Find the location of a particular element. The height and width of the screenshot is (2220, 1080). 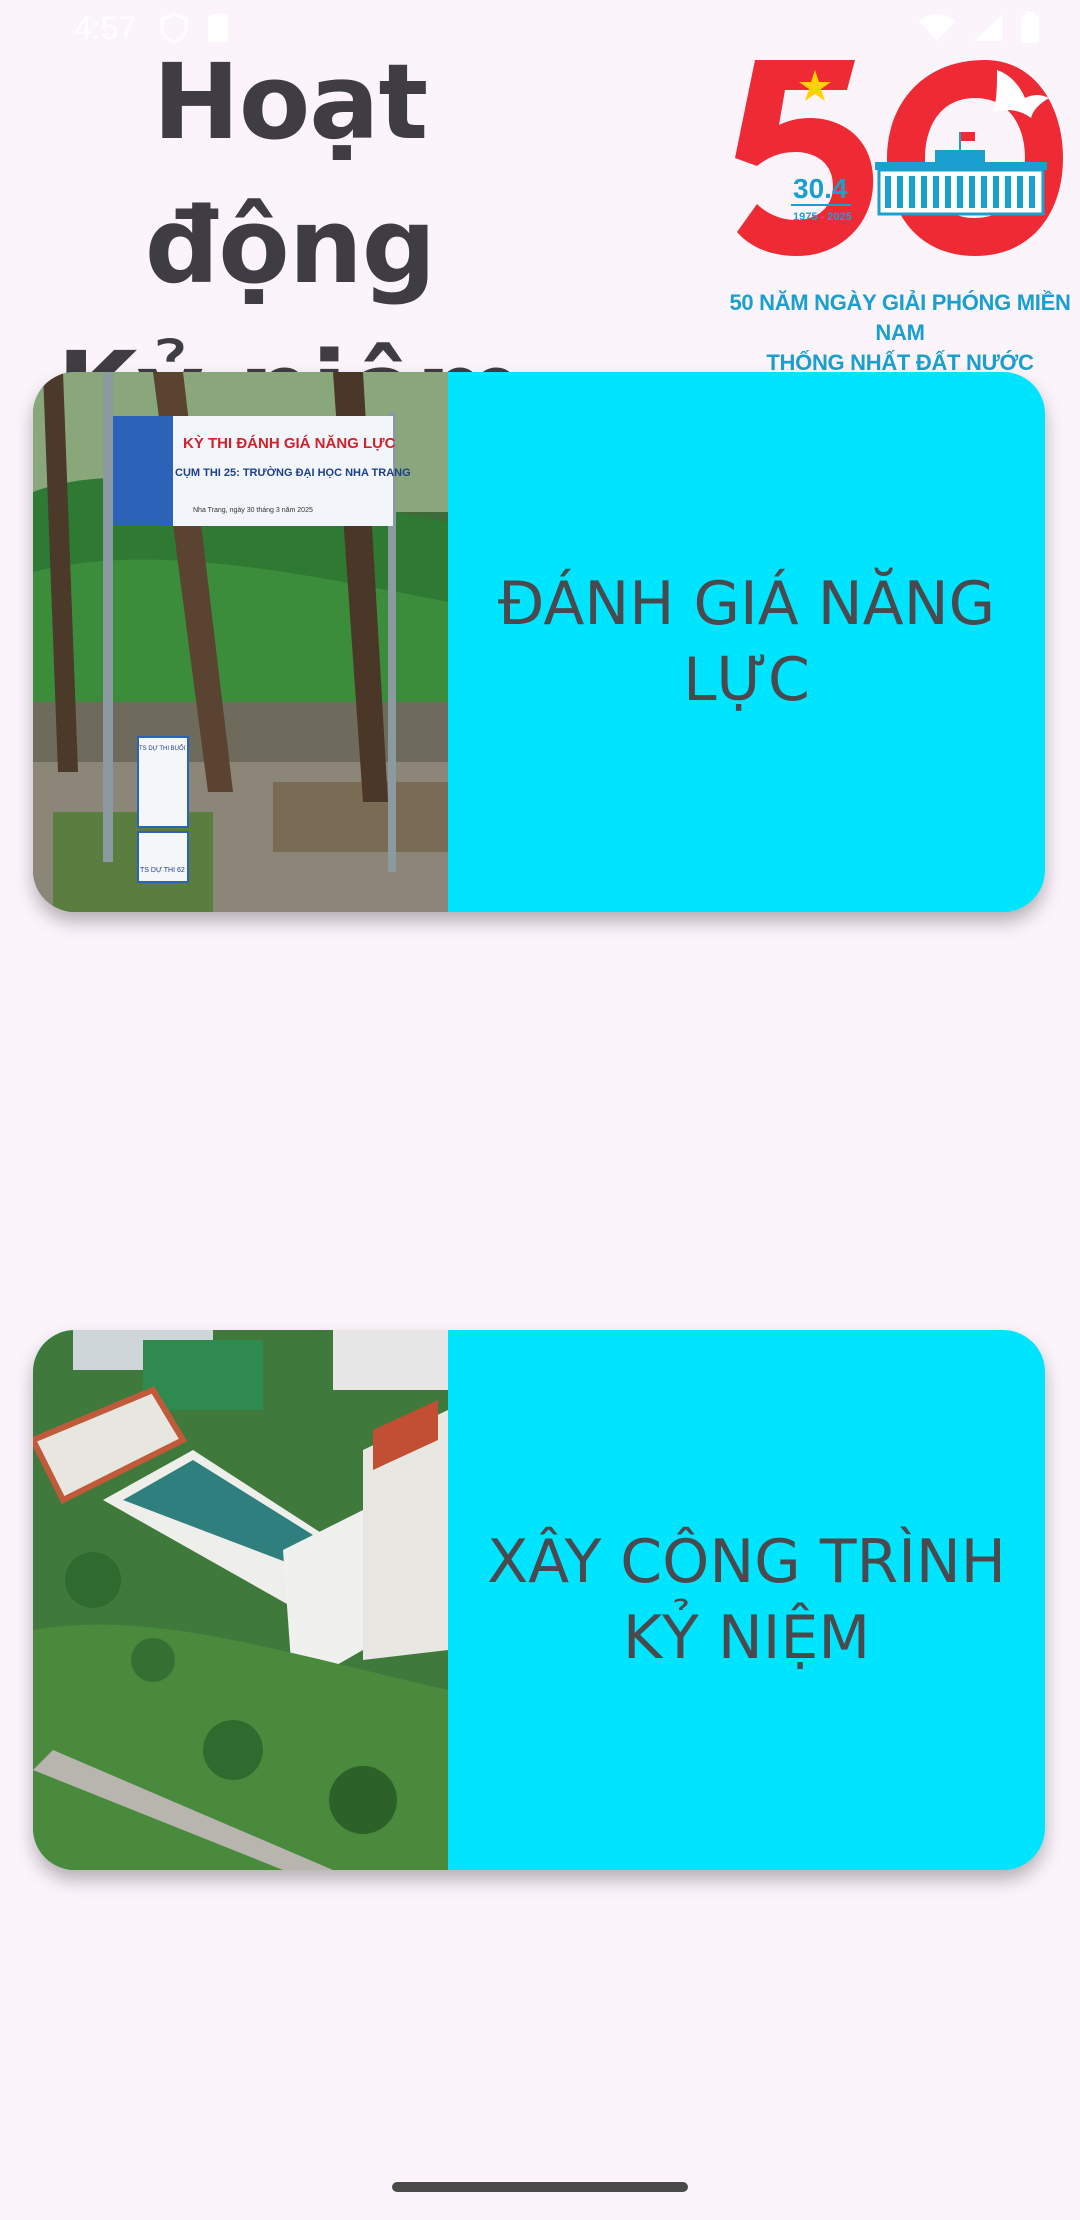

cellular-signal-icon is located at coordinates (988, 28).